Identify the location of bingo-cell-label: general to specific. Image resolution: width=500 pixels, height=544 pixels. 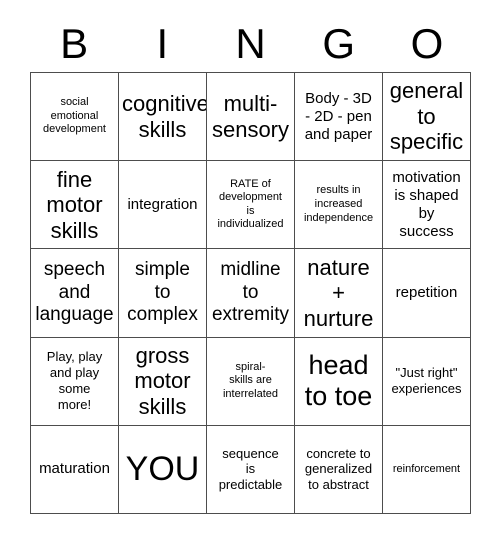
(426, 116).